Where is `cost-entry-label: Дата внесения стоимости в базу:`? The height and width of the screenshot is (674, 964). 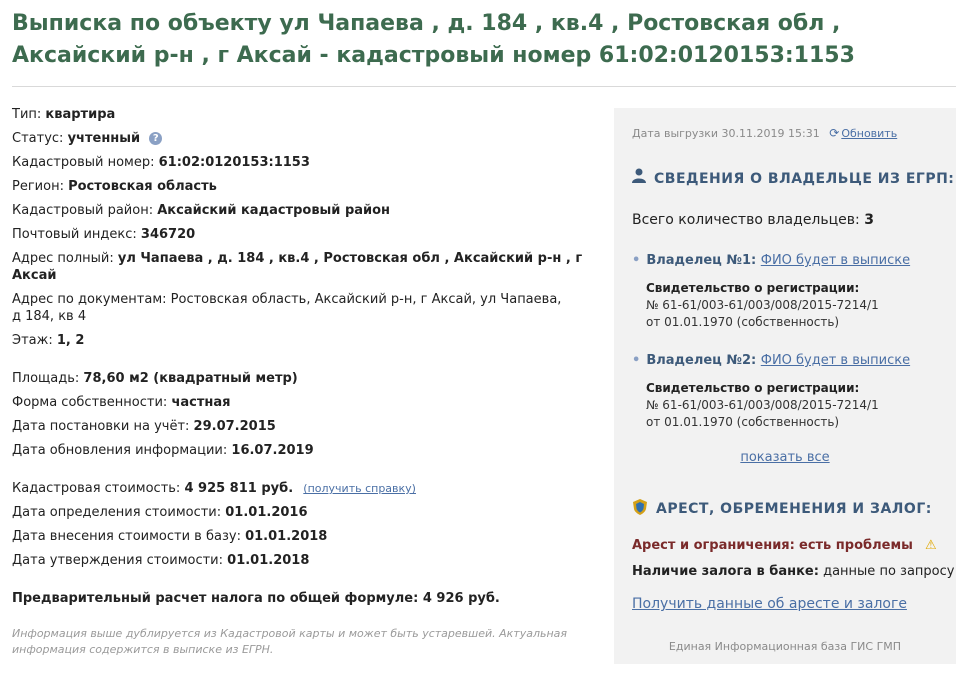
cost-entry-label: Дата внесения стоимости в базу: is located at coordinates (126, 536).